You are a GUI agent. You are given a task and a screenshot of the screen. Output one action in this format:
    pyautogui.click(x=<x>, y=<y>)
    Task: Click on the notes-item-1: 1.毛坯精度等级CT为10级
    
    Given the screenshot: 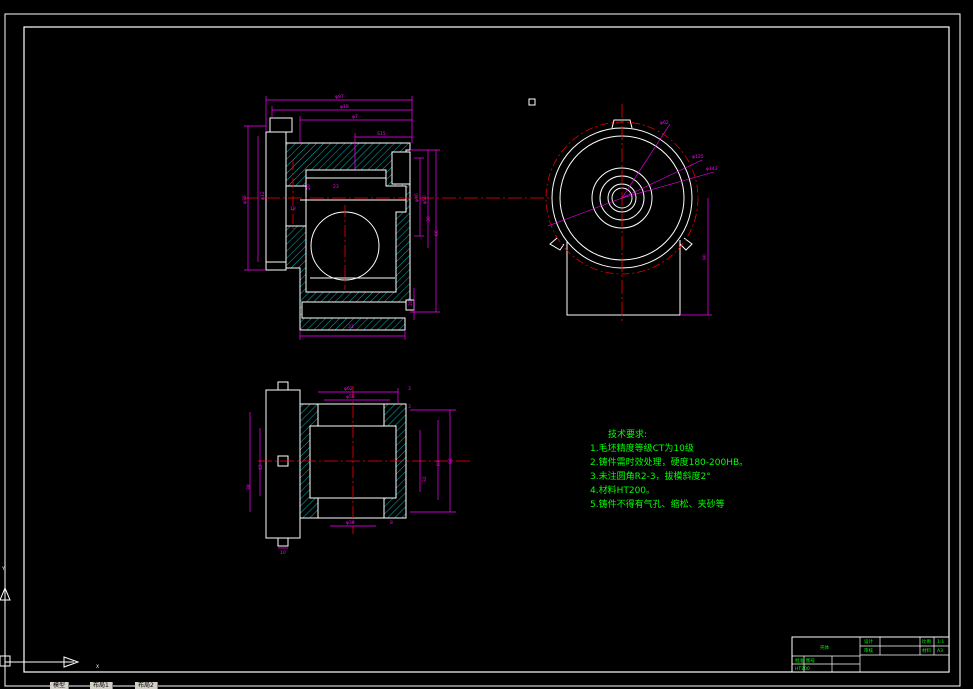 What is the action you would take?
    pyautogui.click(x=642, y=449)
    